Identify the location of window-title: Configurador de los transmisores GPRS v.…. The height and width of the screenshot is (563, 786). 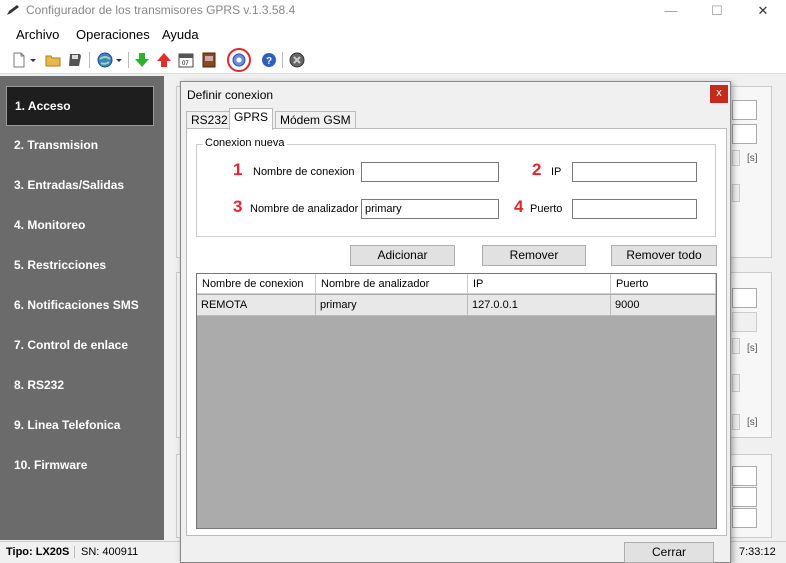
(161, 10).